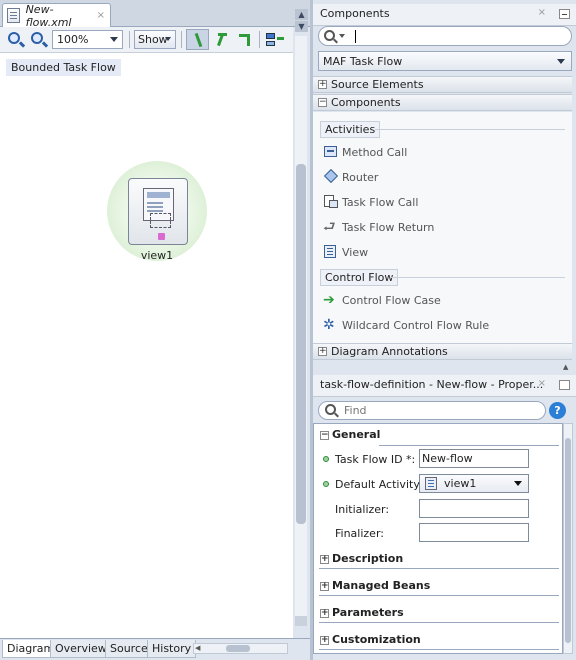  Describe the element at coordinates (81, 649) in the screenshot. I see `tab-overview: Overview` at that location.